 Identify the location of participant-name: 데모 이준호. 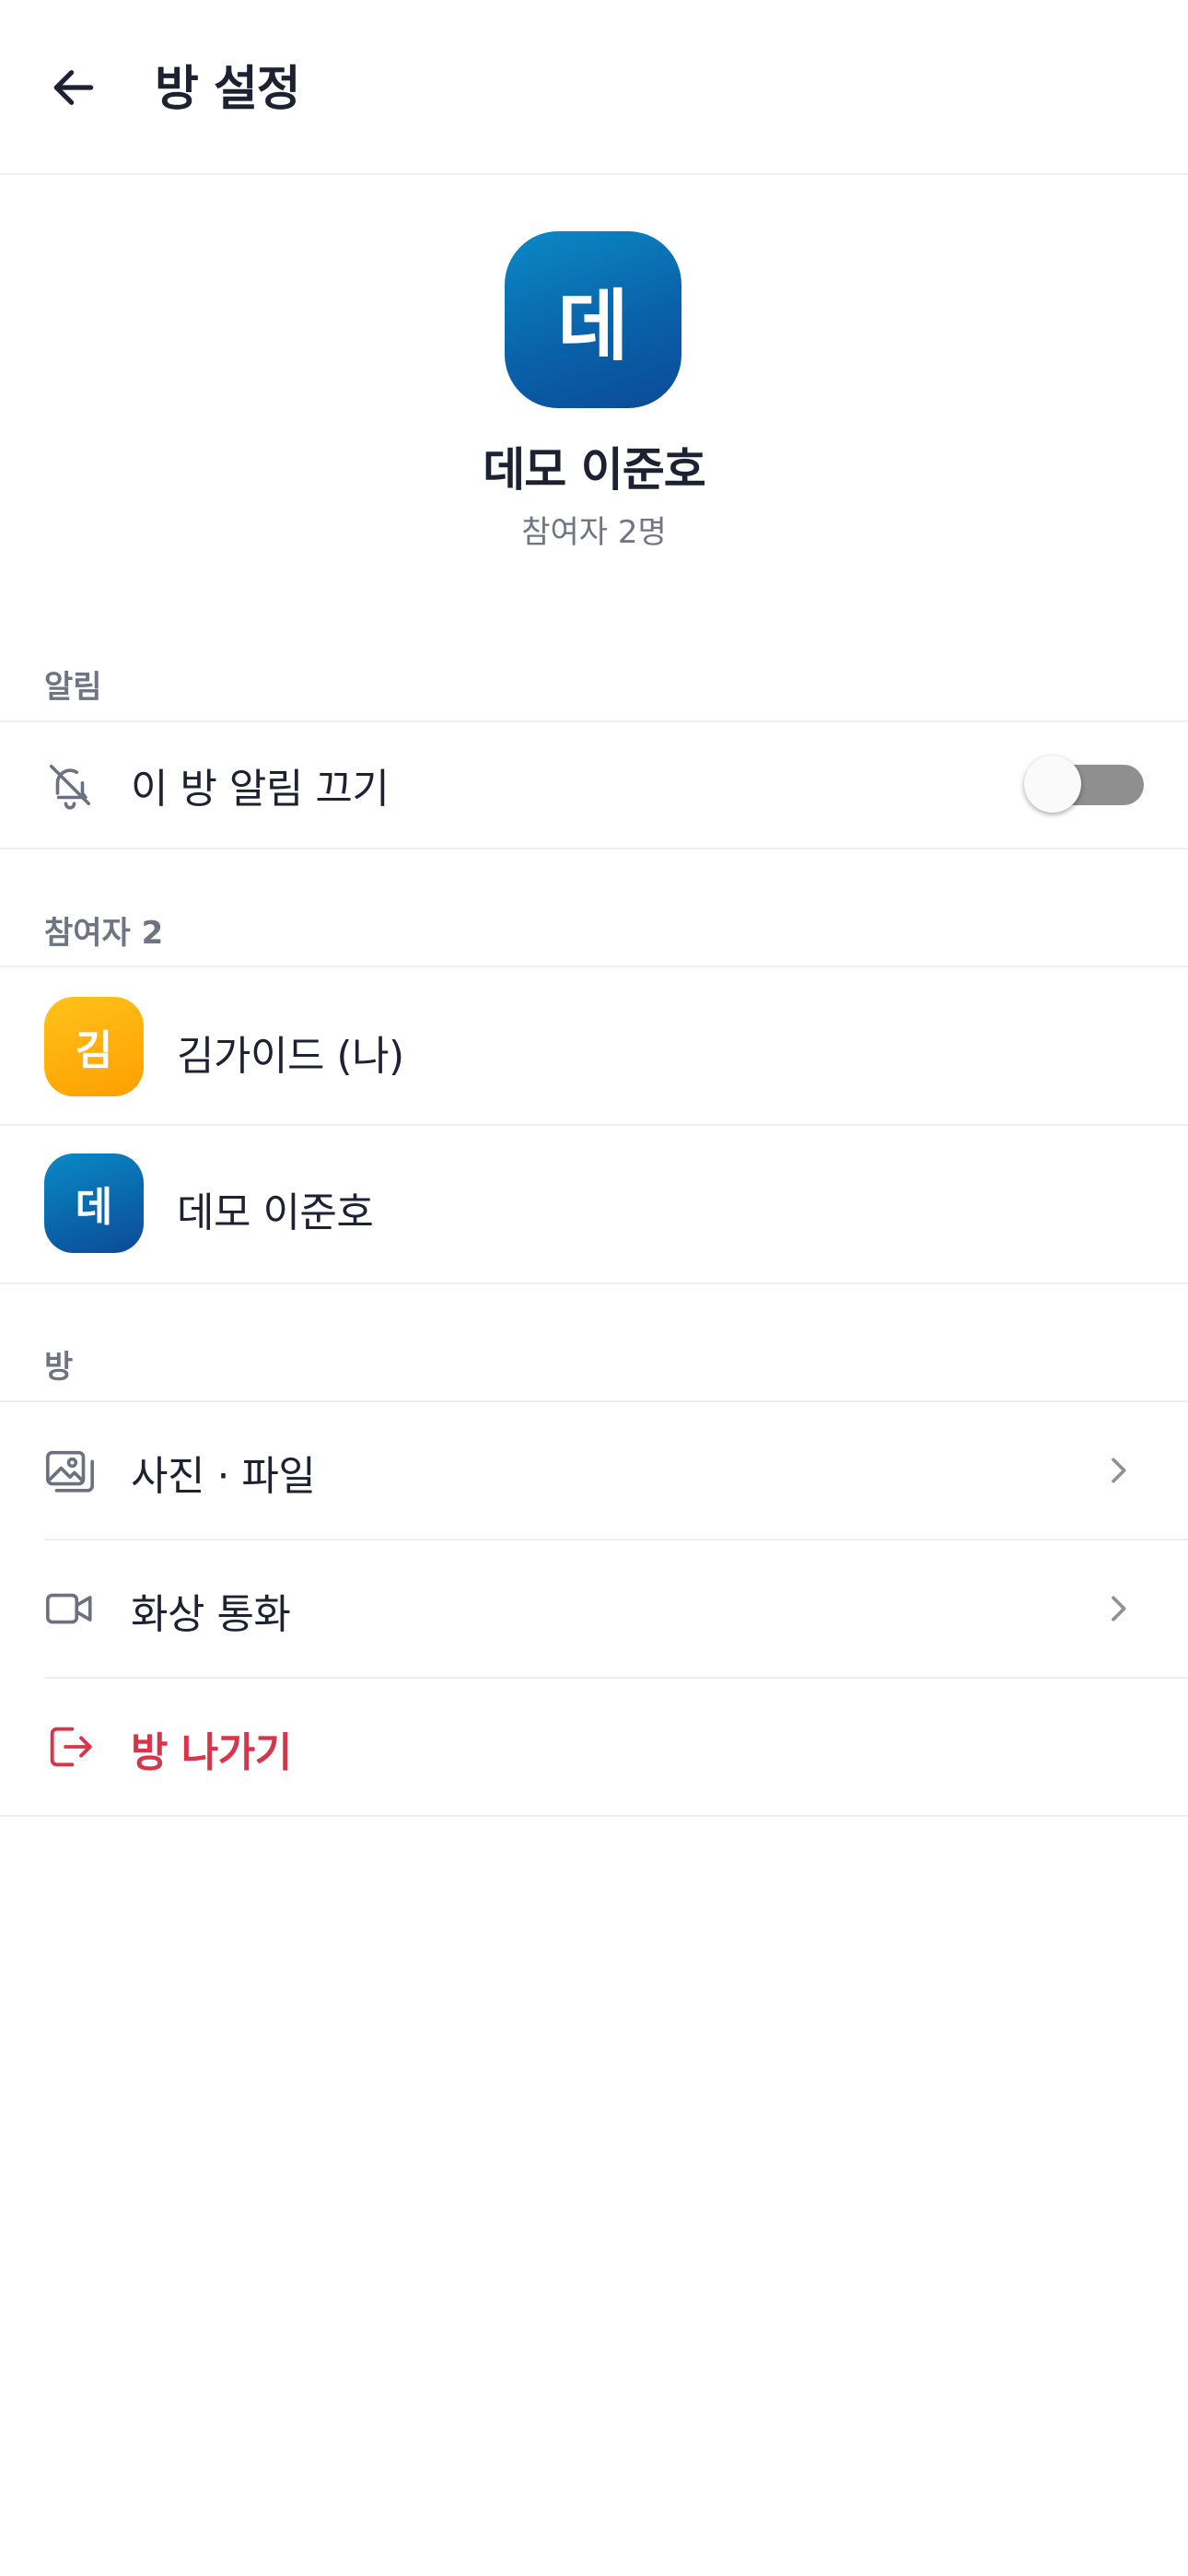
(275, 1212).